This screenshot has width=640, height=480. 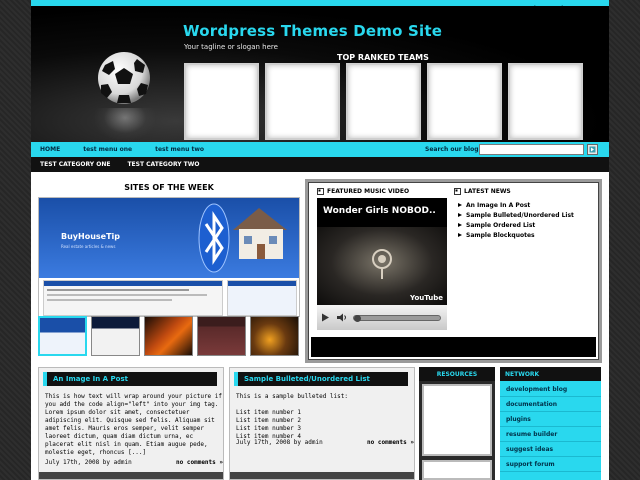 What do you see at coordinates (426, 298) in the screenshot?
I see `youtube-logo: YouTube` at bounding box center [426, 298].